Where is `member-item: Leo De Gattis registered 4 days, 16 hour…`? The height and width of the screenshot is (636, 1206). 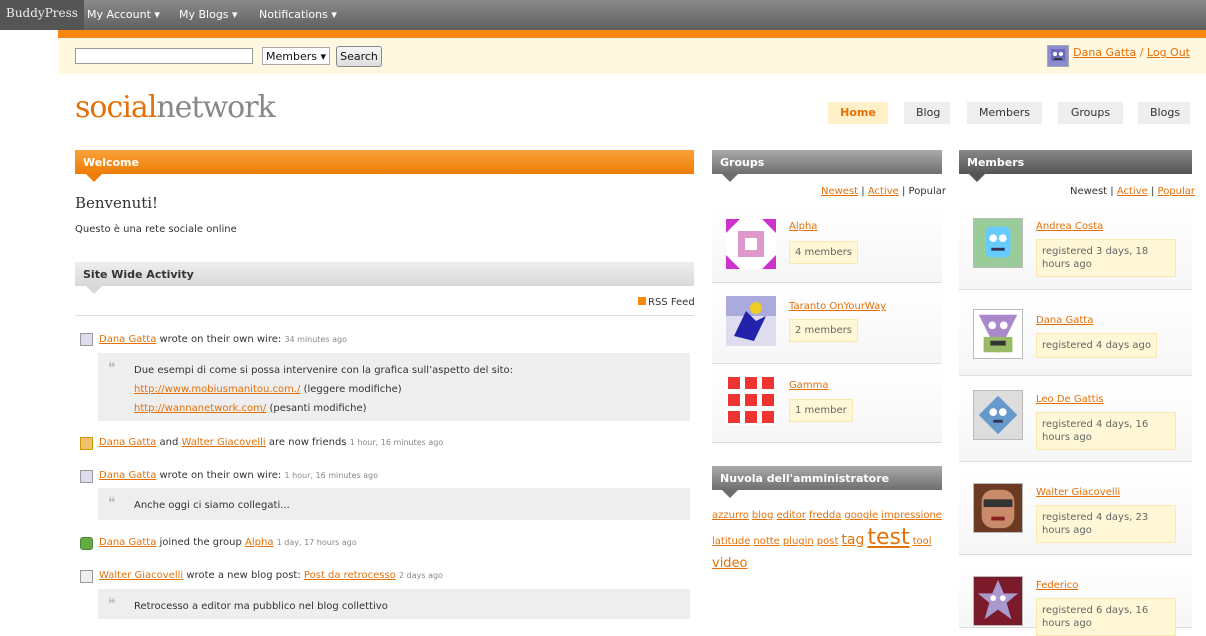
member-item: Leo De Gattis registered 4 days, 16 hour… is located at coordinates (1075, 419).